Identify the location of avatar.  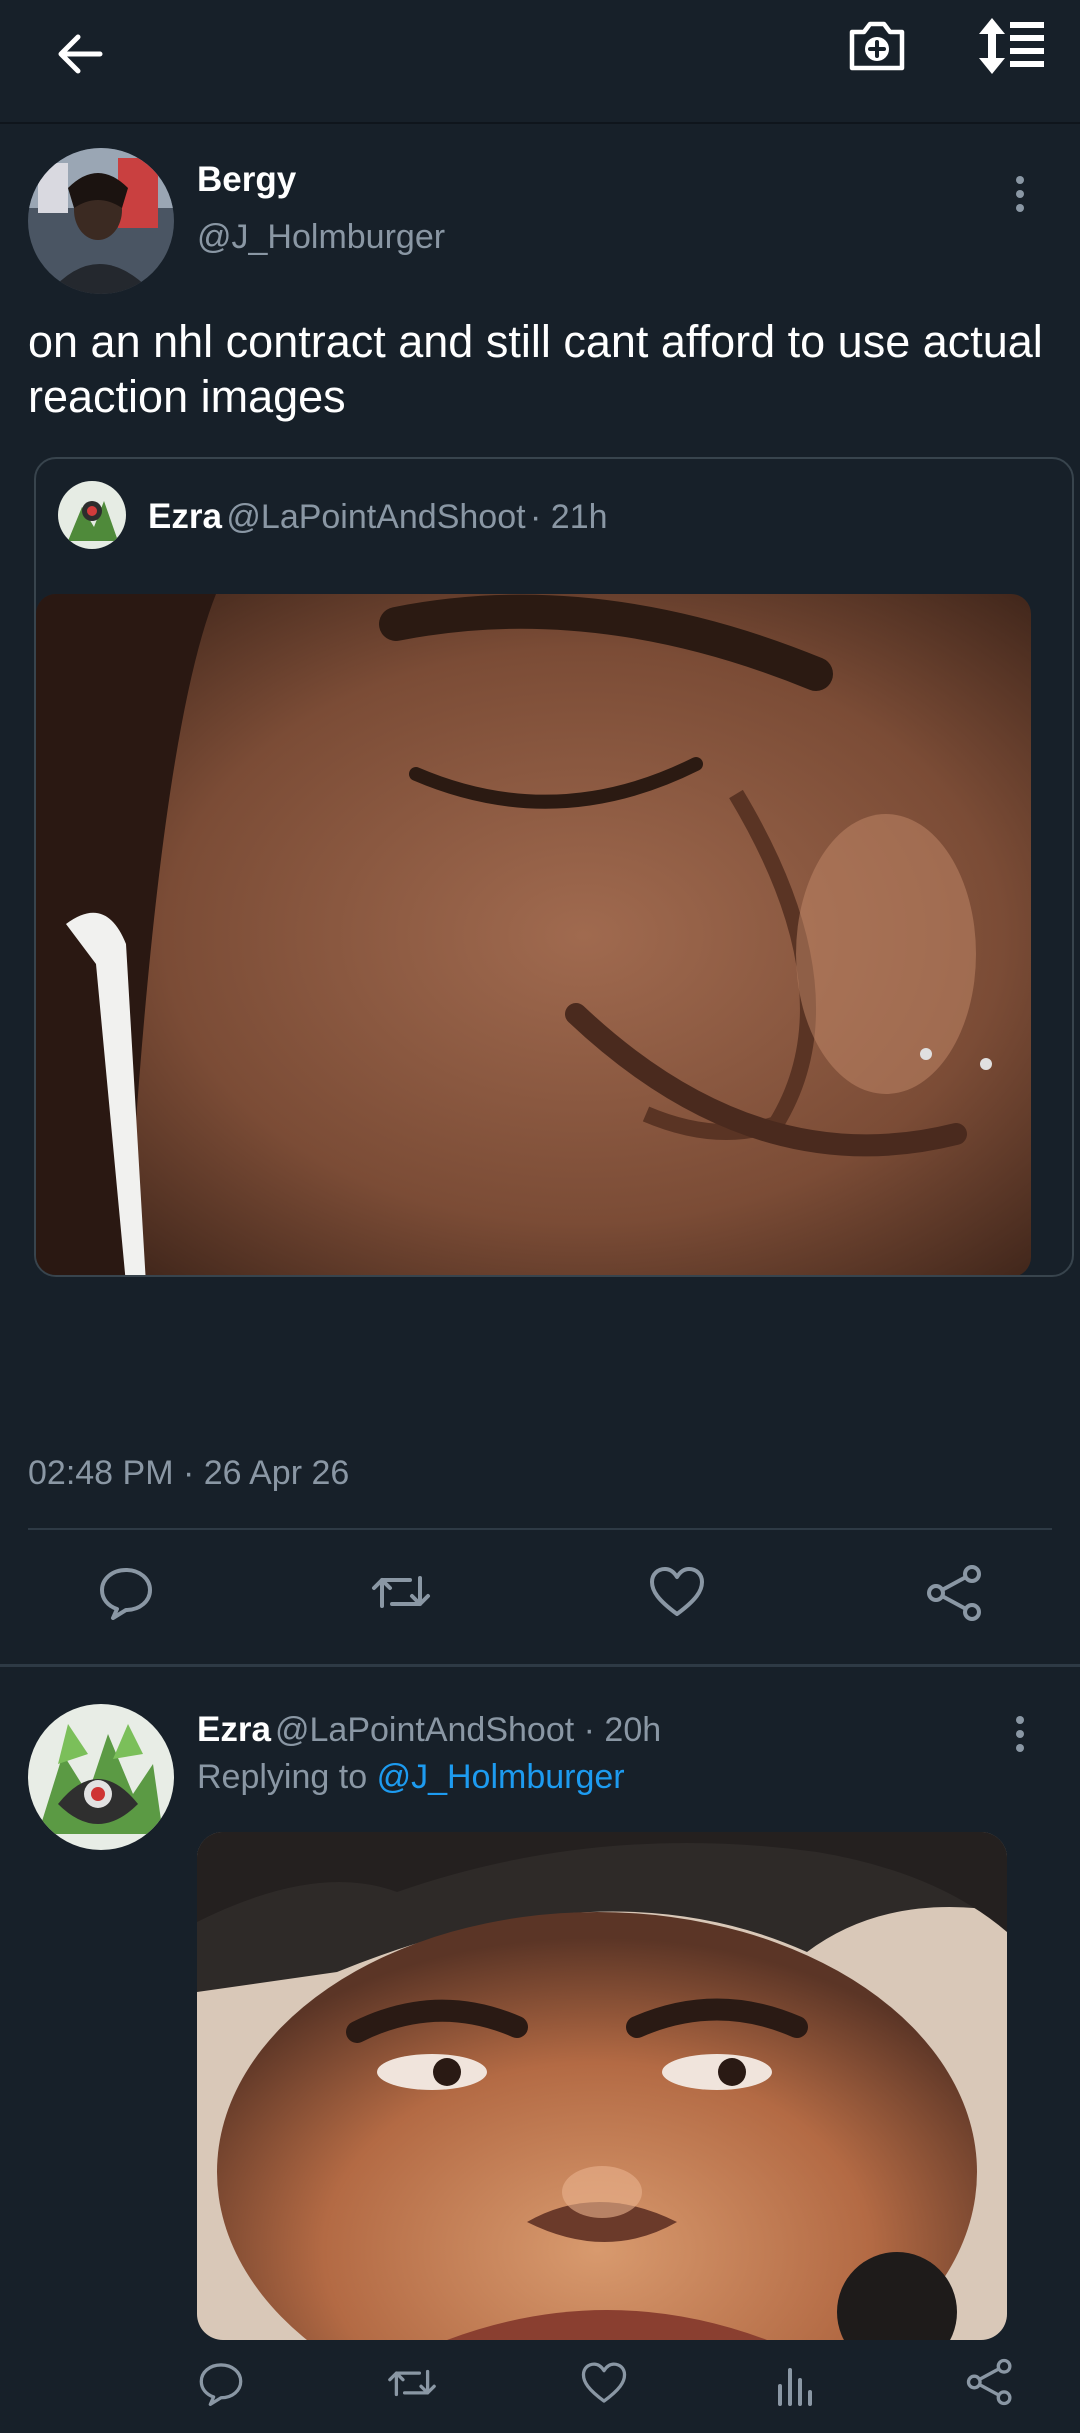
(101, 221).